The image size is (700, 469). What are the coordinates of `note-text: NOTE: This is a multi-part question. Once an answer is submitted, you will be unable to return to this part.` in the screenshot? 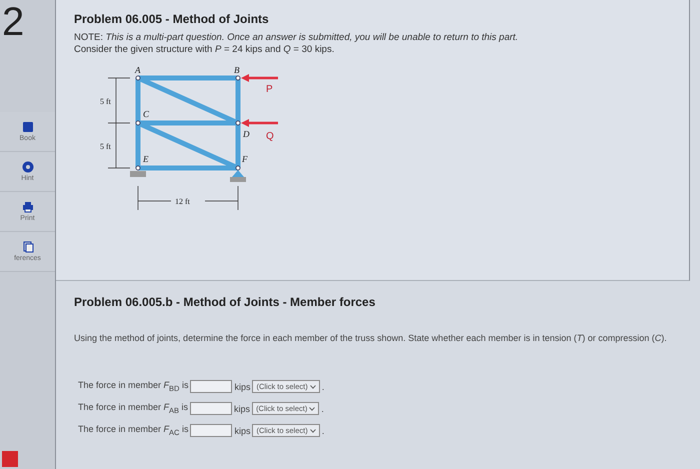 It's located at (297, 38).